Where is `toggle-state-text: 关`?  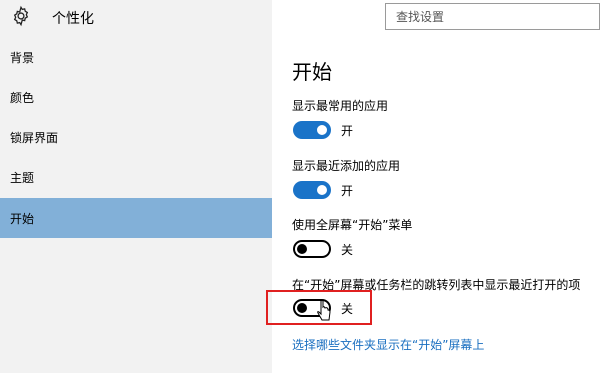 toggle-state-text: 关 is located at coordinates (347, 250).